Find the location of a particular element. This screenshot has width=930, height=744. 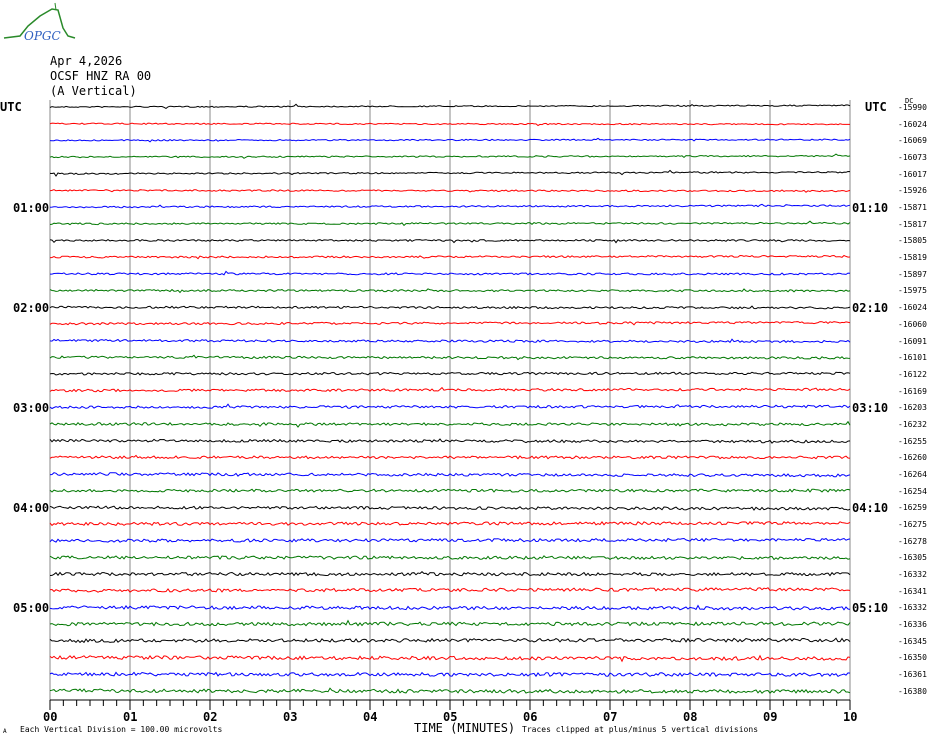

right-hour-label: 05:10 is located at coordinates (870, 608).